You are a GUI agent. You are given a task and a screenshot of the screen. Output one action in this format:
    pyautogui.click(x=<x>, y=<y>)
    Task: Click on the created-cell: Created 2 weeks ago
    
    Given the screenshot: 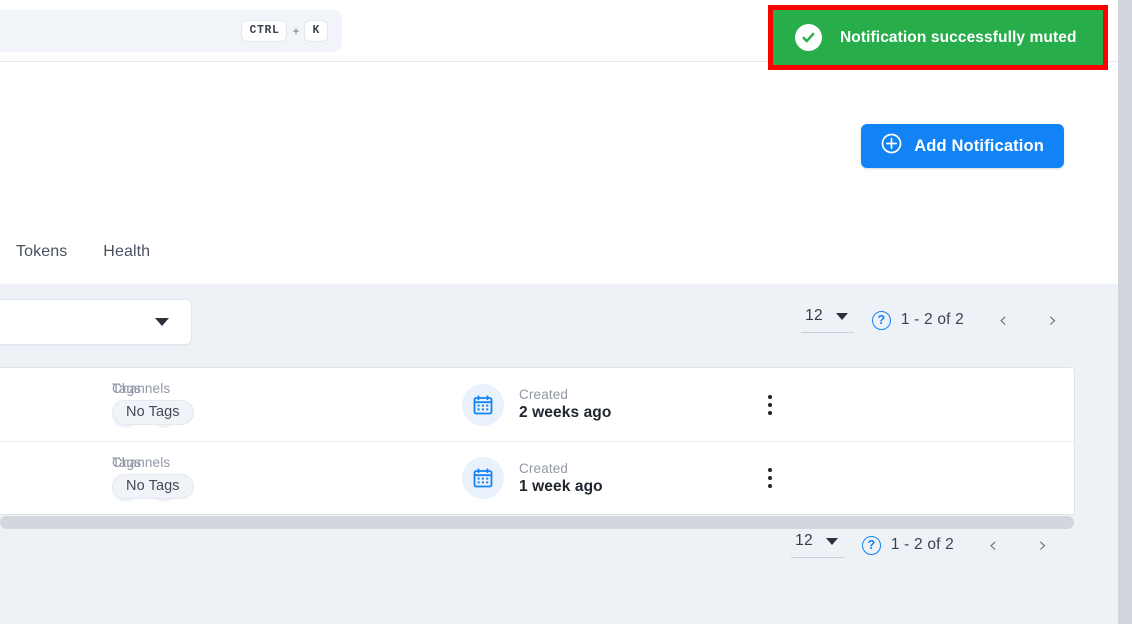 What is the action you would take?
    pyautogui.click(x=602, y=404)
    